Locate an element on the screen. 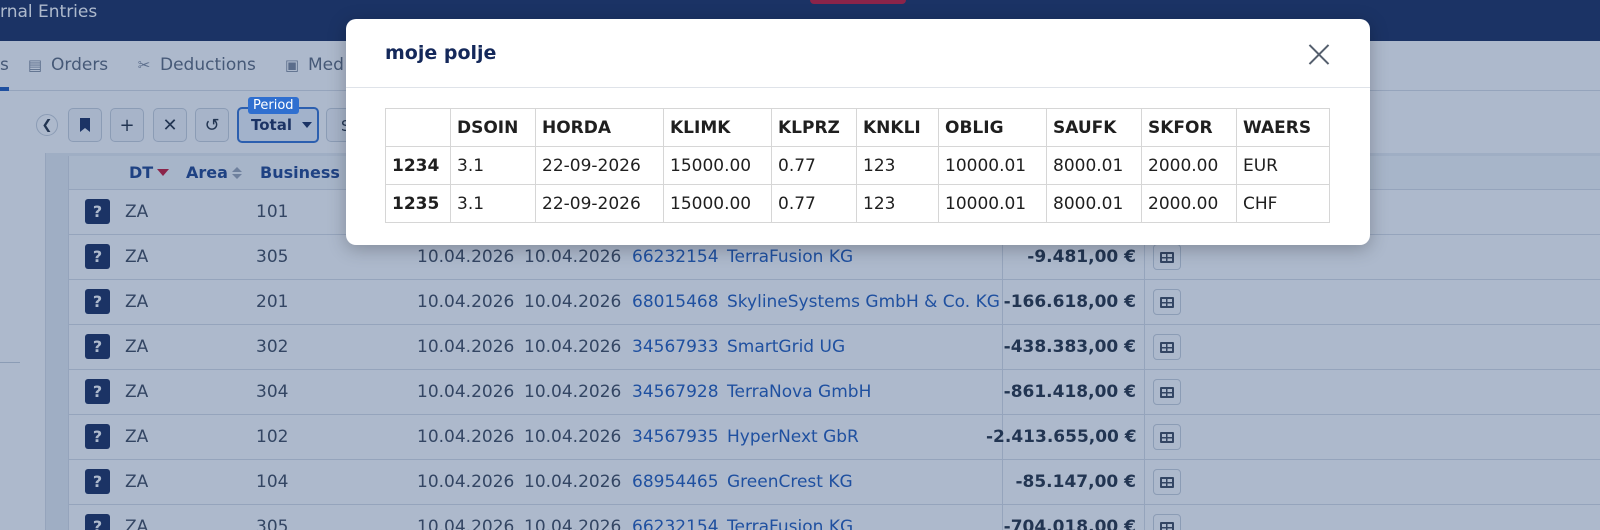  column-header: KNKLI is located at coordinates (897, 127).